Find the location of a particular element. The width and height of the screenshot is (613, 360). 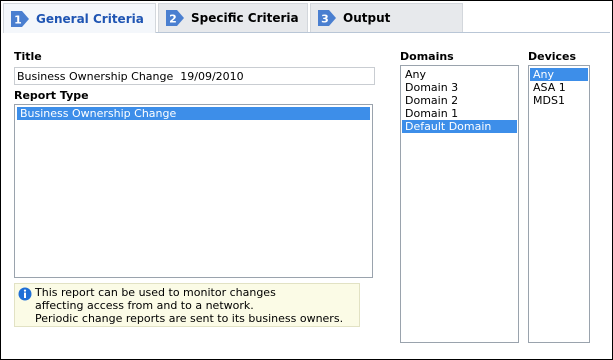

report-type-label: Report Type is located at coordinates (51, 95).